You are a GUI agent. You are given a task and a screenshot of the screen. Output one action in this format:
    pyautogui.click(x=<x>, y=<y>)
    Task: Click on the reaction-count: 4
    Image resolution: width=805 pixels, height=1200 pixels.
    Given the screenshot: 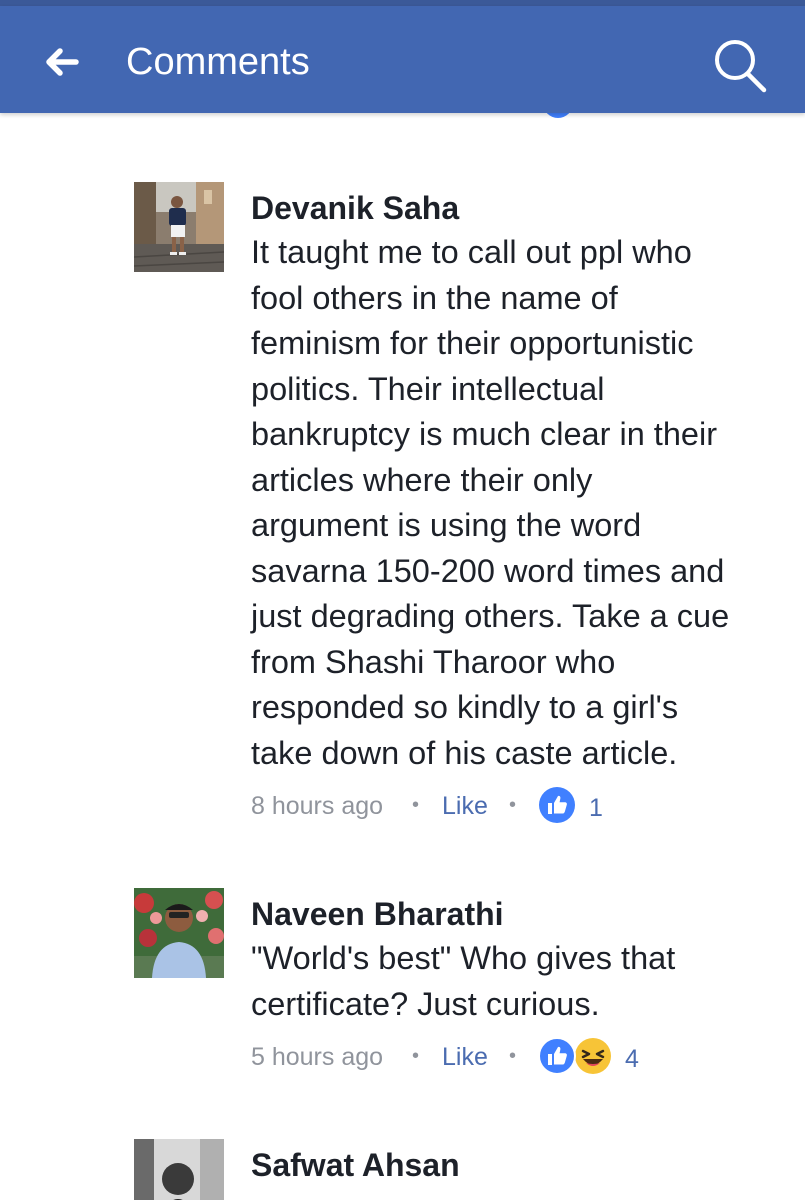 What is the action you would take?
    pyautogui.click(x=632, y=1059)
    